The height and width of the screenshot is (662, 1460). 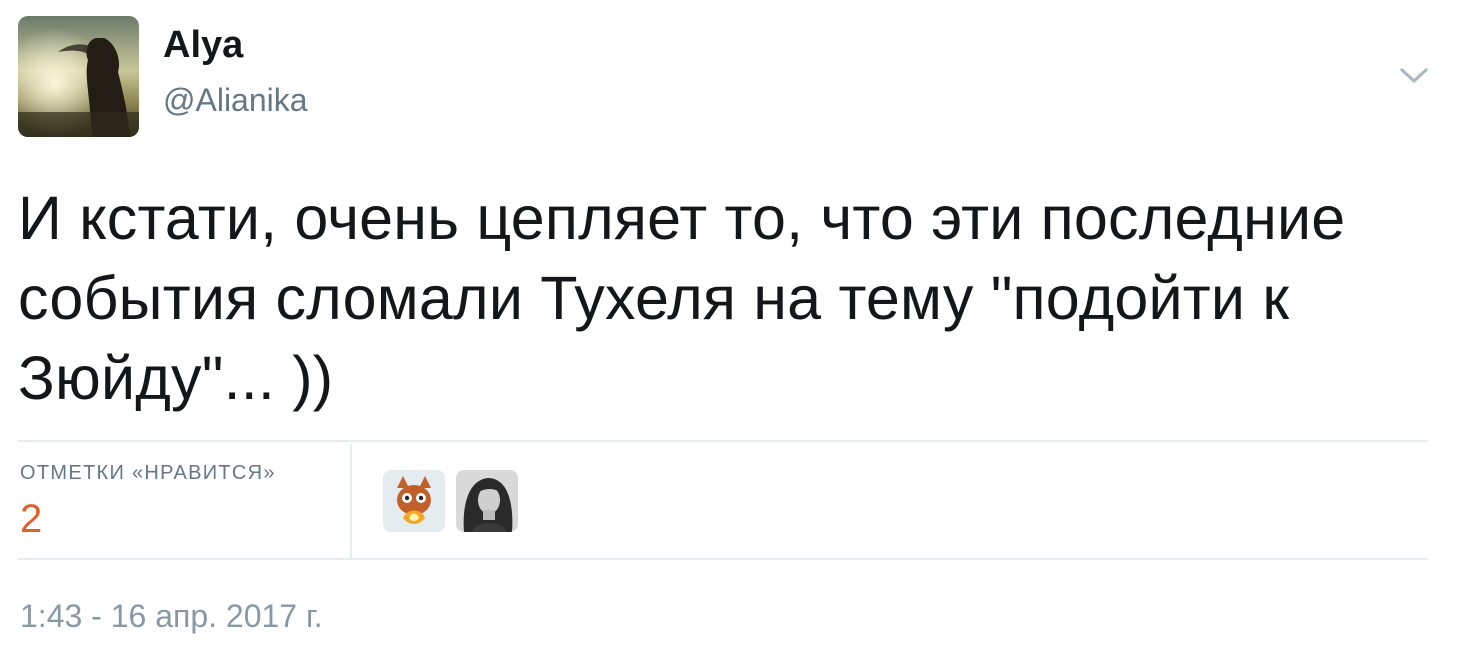 I want to click on user-handle: @Alianika, so click(x=235, y=100).